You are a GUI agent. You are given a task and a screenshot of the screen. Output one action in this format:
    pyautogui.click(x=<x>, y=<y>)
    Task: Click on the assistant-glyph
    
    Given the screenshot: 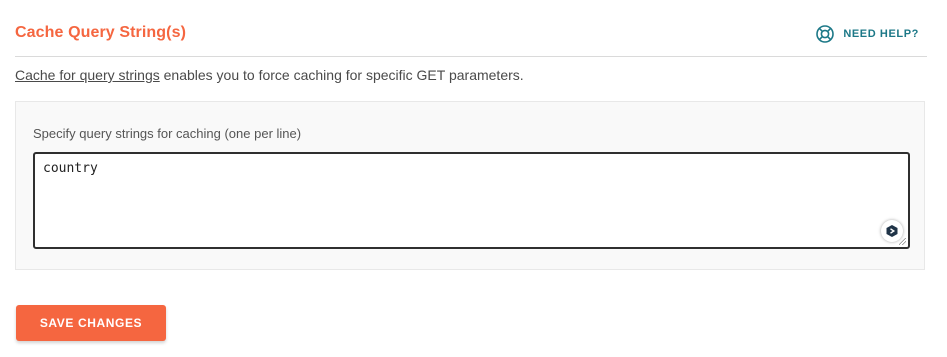 What is the action you would take?
    pyautogui.click(x=892, y=231)
    